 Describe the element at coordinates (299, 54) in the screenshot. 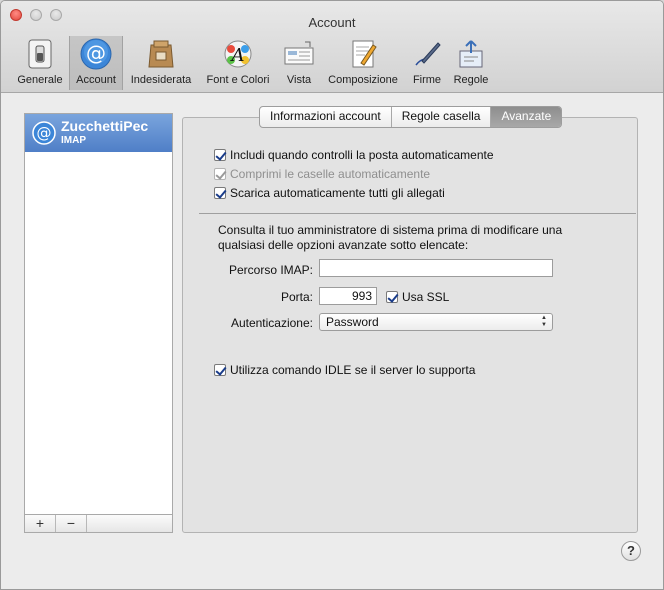

I see `view-icon` at that location.